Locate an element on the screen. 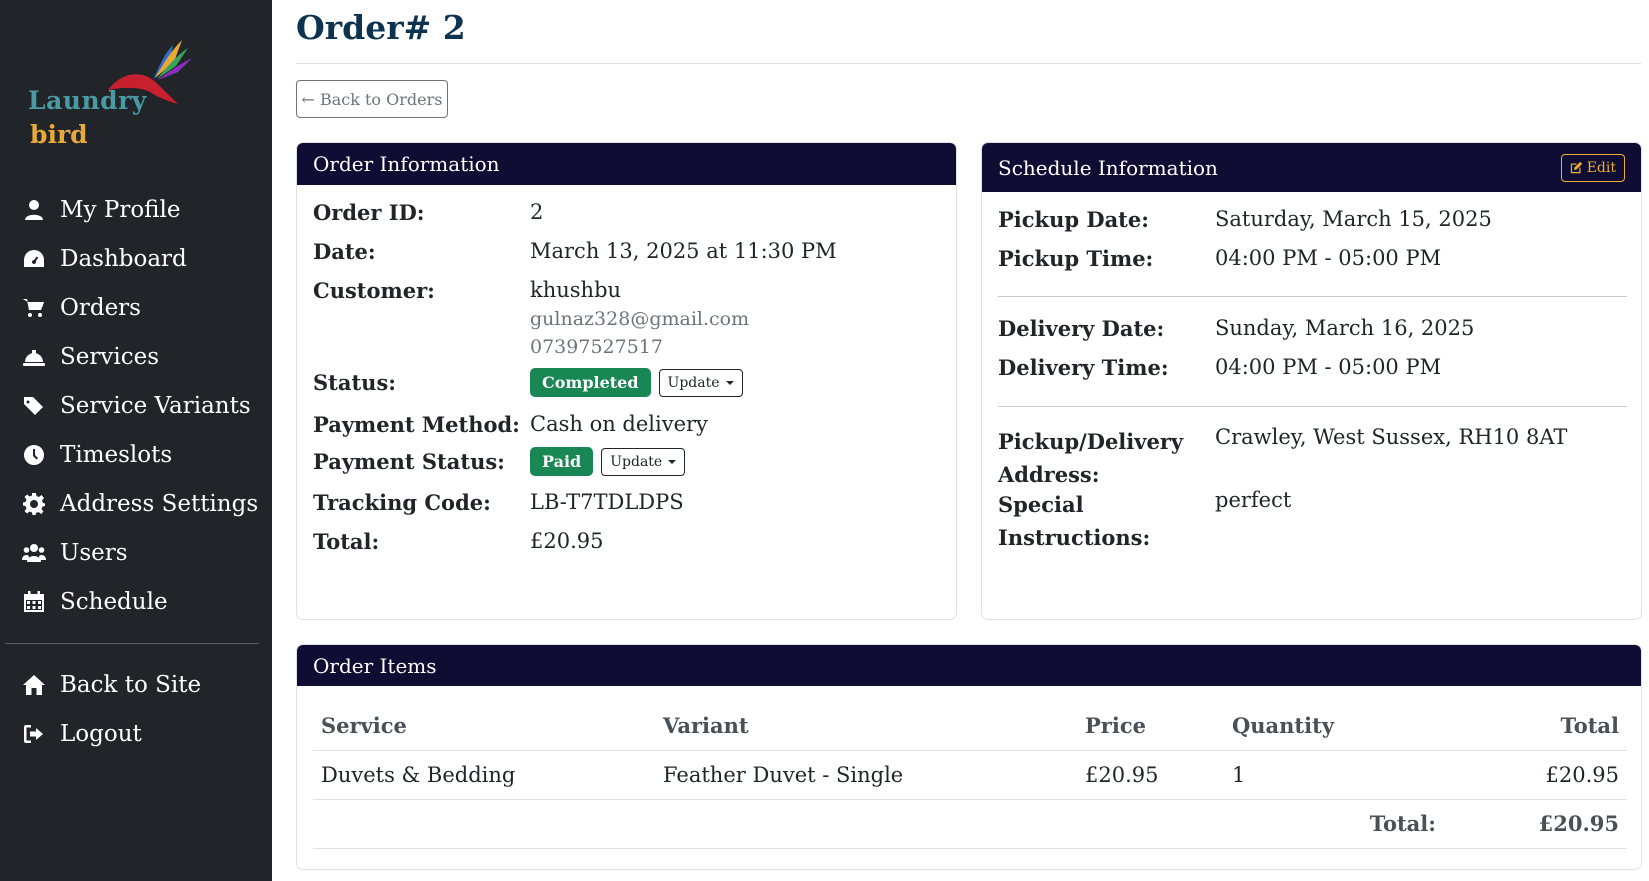 Image resolution: width=1649 pixels, height=881 pixels. delivery-date-label: Delivery Date: is located at coordinates (1081, 328).